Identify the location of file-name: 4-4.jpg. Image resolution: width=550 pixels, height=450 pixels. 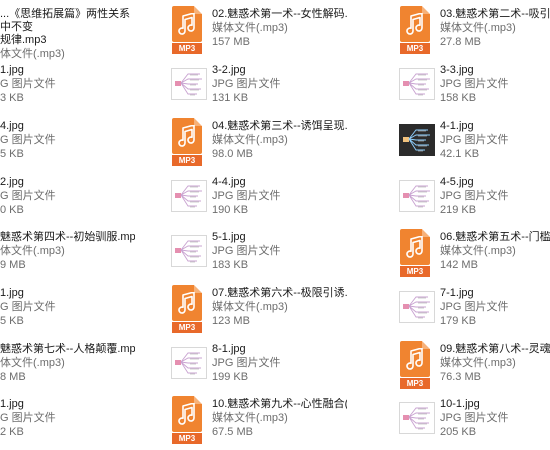
(229, 182).